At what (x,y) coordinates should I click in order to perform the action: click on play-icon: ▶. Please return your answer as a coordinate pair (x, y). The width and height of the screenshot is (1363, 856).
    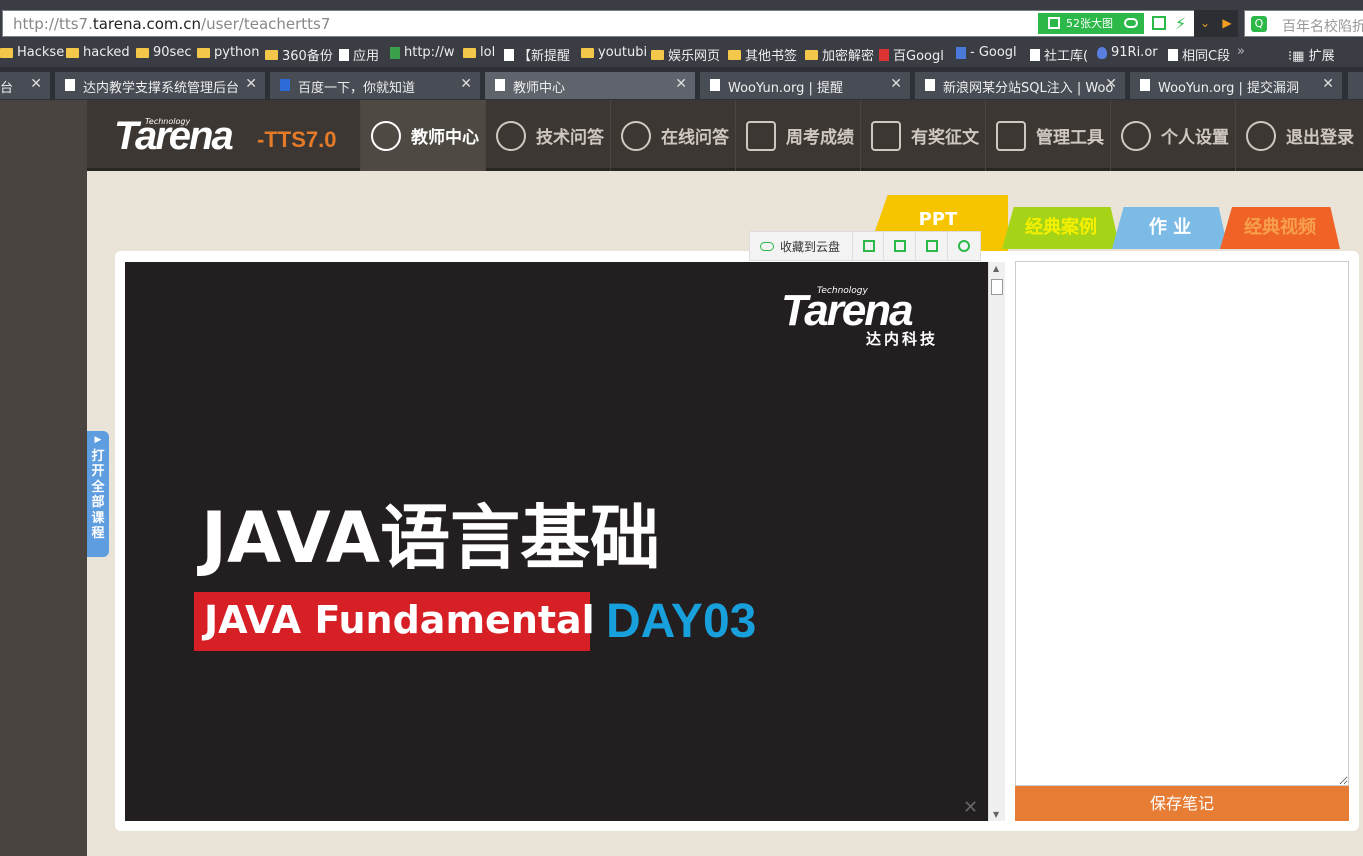
    Looking at the image, I should click on (1227, 23).